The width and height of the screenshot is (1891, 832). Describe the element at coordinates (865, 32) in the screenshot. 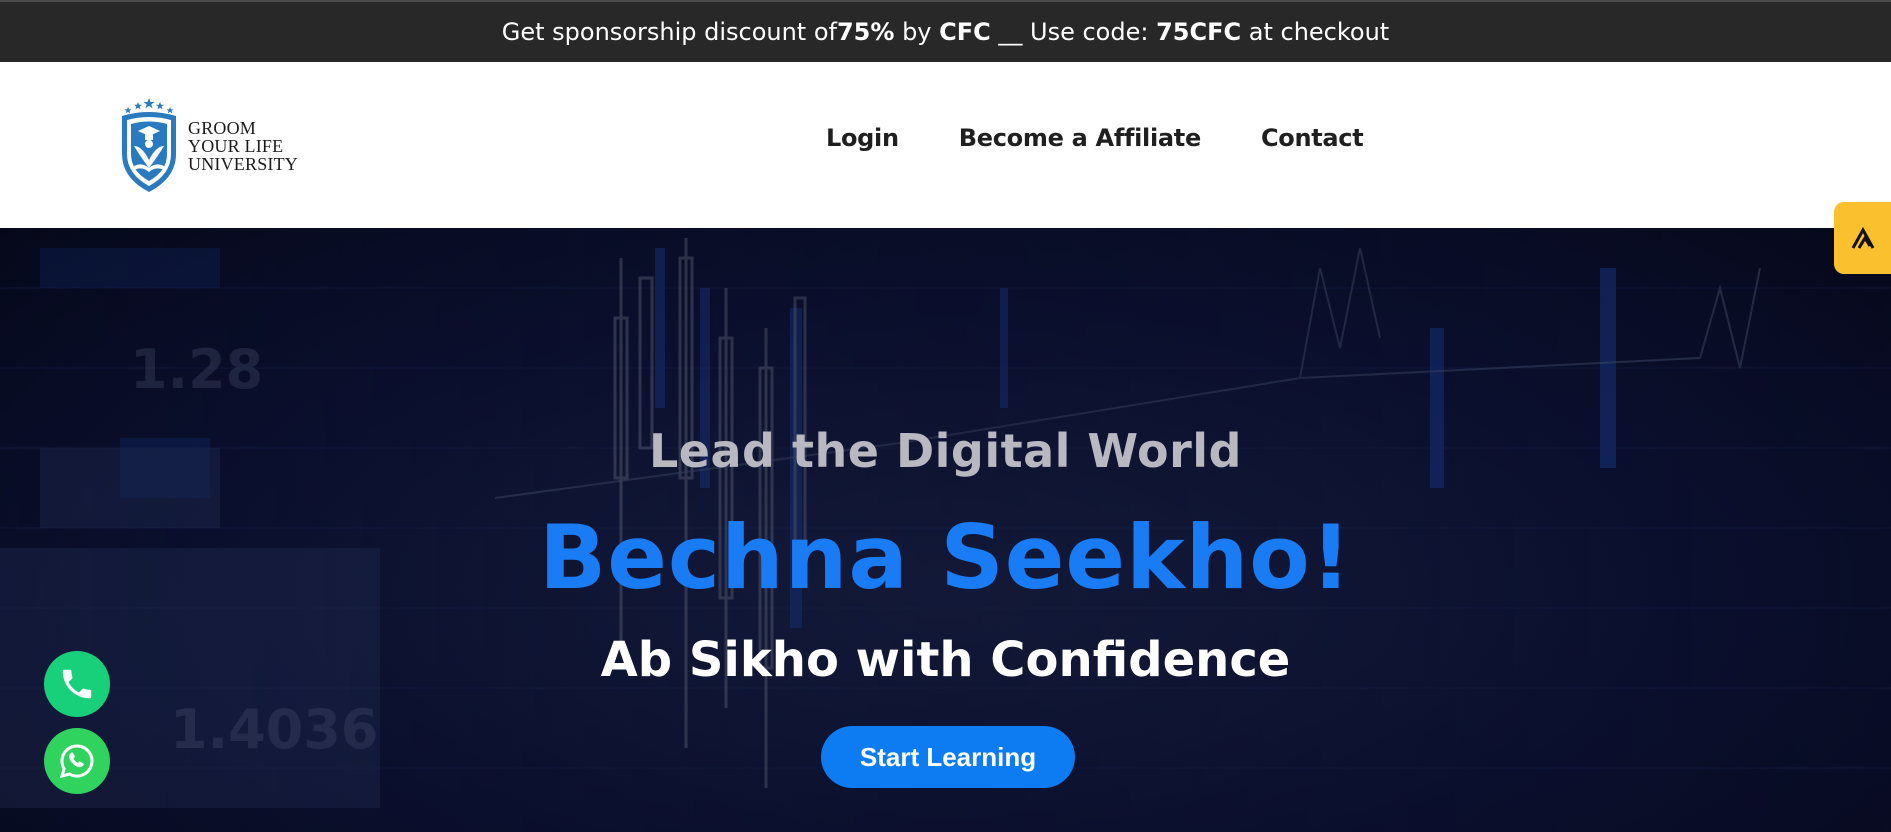

I see `promo-discount: 75%` at that location.